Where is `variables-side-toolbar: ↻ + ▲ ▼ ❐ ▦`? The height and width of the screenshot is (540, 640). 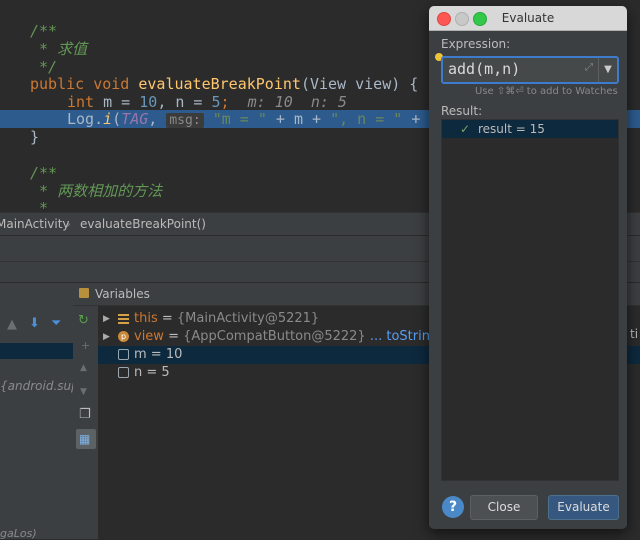
variables-side-toolbar: ↻ + ▲ ▼ ❐ ▦ is located at coordinates (86, 422).